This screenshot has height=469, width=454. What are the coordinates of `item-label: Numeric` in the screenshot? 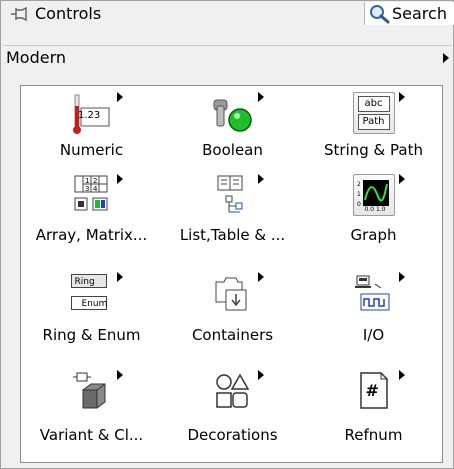 It's located at (91, 150).